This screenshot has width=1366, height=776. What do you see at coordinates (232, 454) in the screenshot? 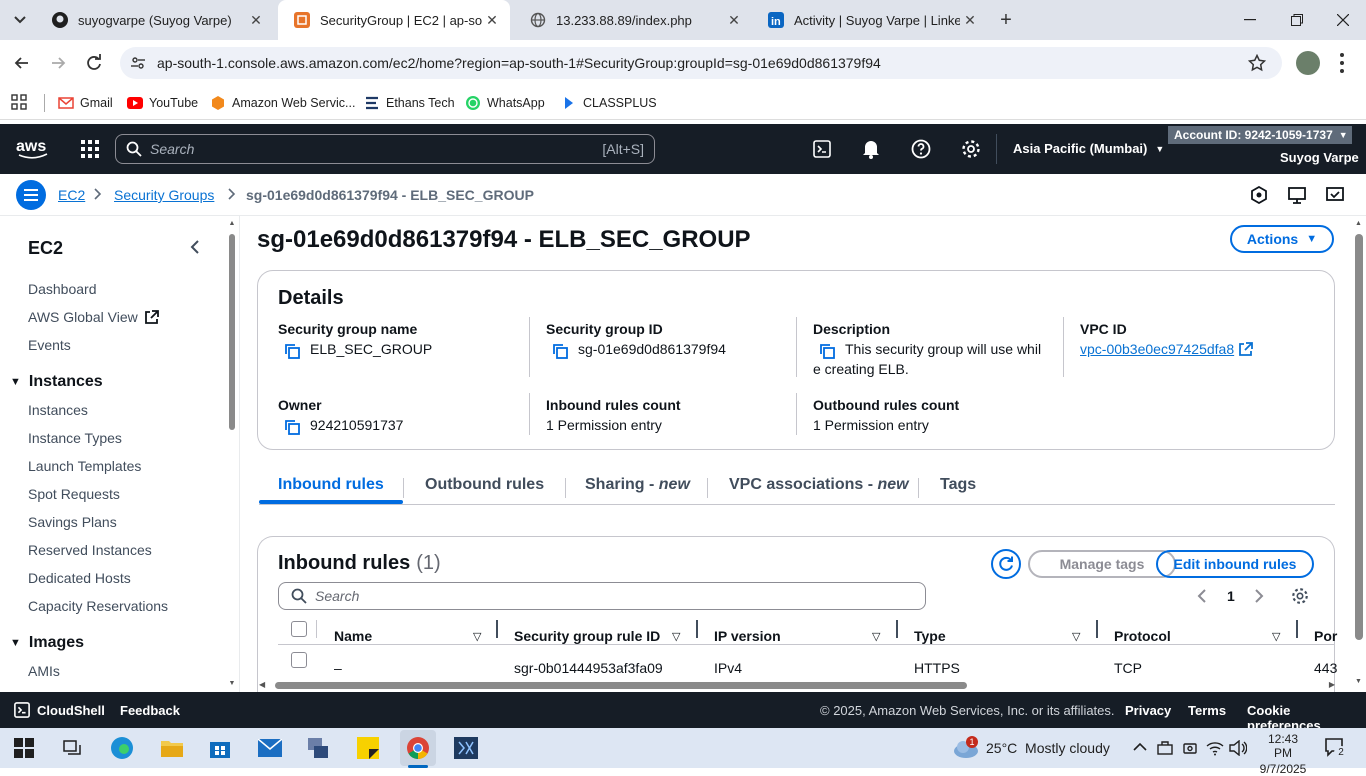
I see `sidebar-scrollbar: ▲ ▼` at bounding box center [232, 454].